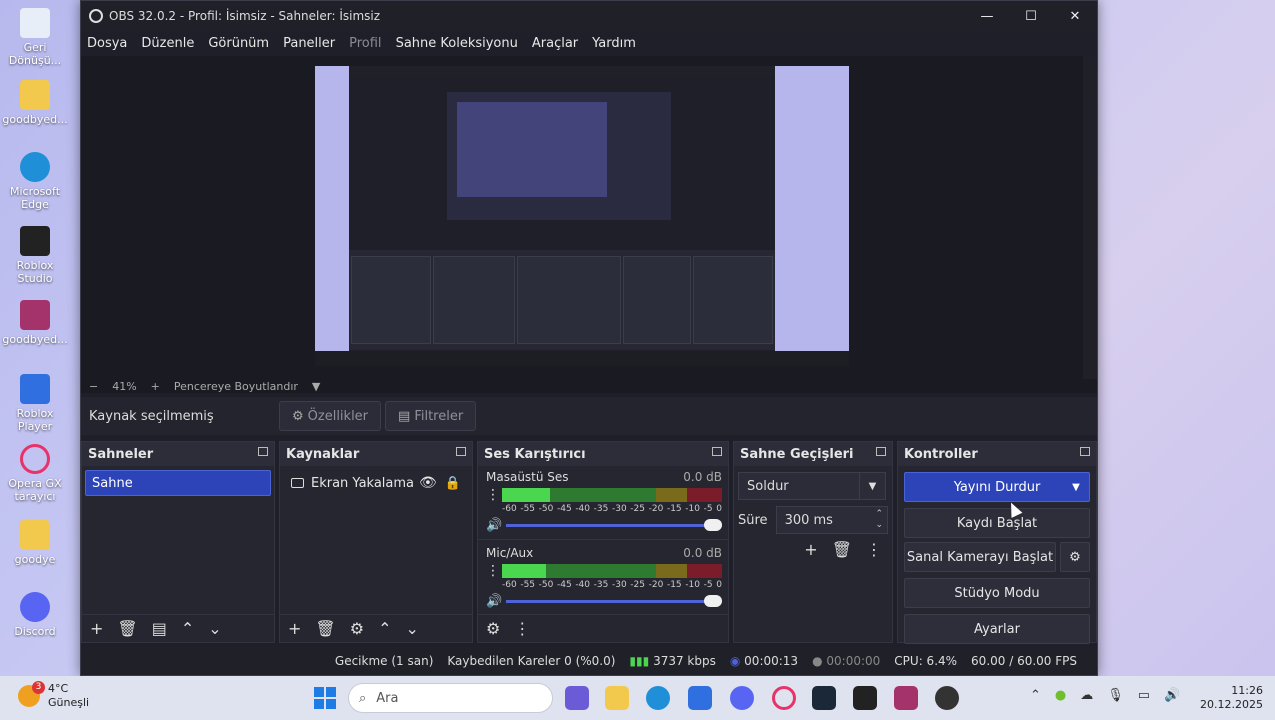  What do you see at coordinates (53, 695) in the screenshot?
I see `weather-widget: 3 4°C Güneşli` at bounding box center [53, 695].